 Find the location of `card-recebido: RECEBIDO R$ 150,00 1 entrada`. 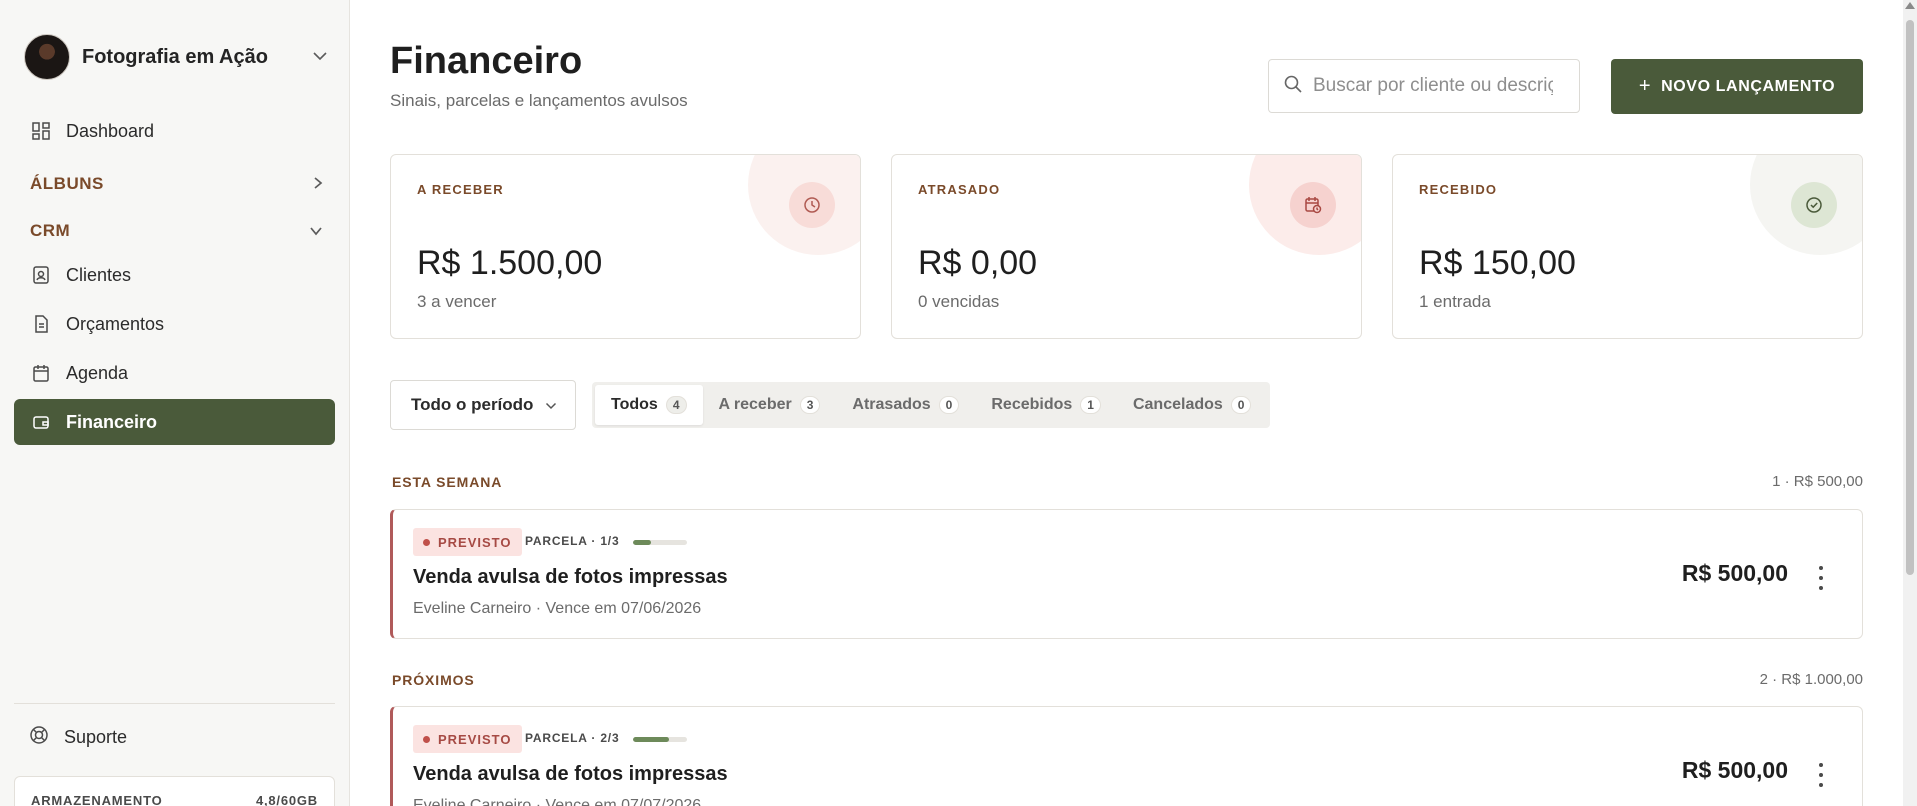

card-recebido: RECEBIDO R$ 150,00 1 entrada is located at coordinates (1627, 246).